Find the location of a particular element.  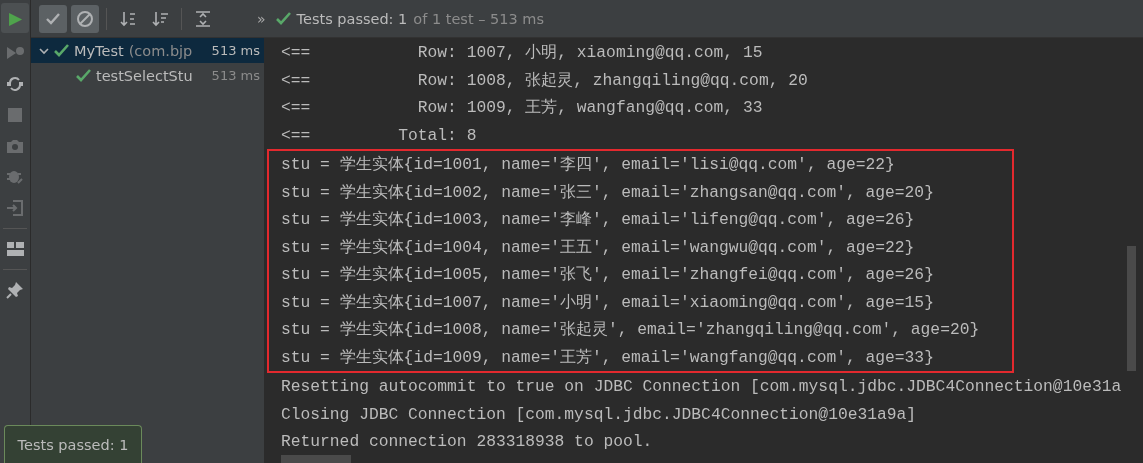

expand-icon is located at coordinates (203, 18).